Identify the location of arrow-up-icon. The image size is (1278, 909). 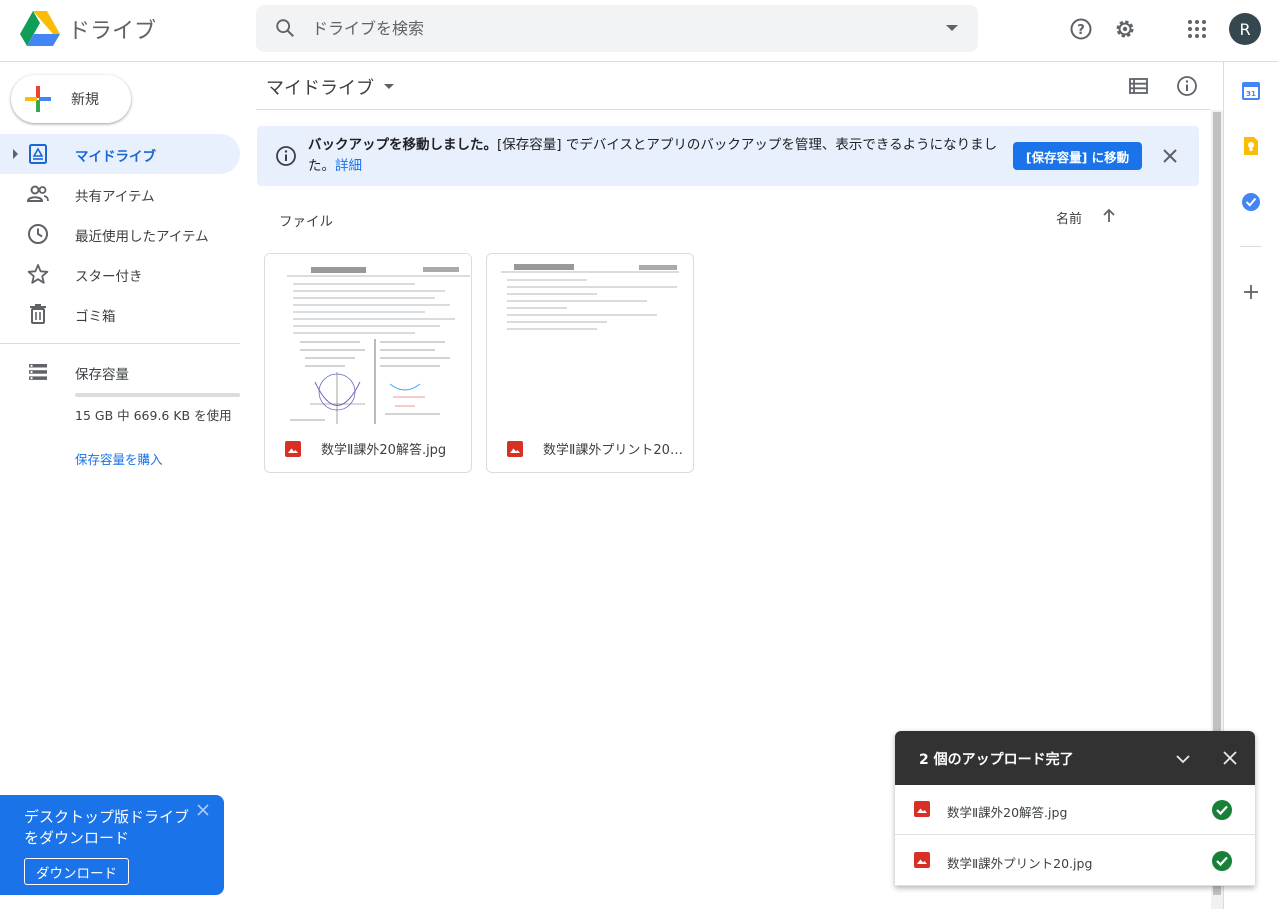
(1109, 216).